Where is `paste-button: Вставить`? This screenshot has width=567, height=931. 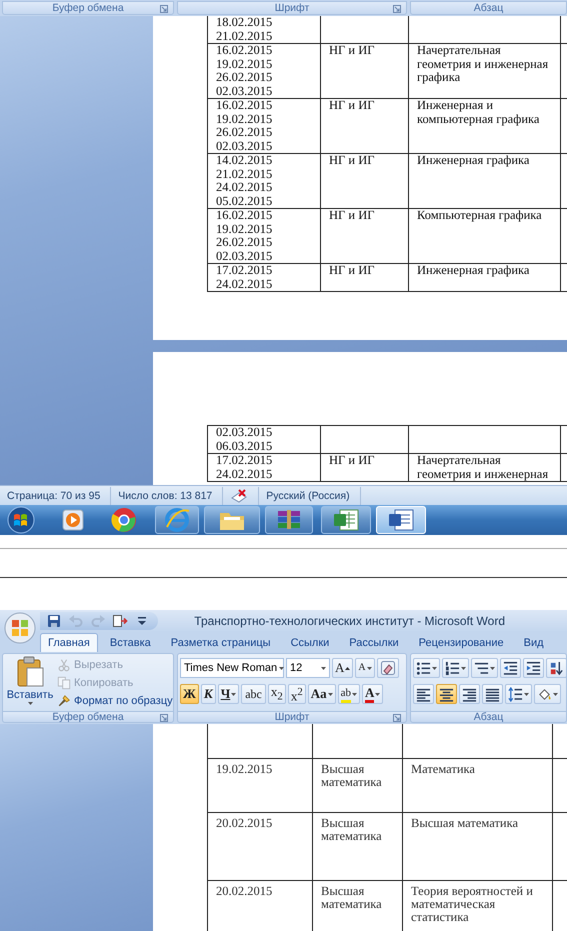
paste-button: Вставить is located at coordinates (30, 682).